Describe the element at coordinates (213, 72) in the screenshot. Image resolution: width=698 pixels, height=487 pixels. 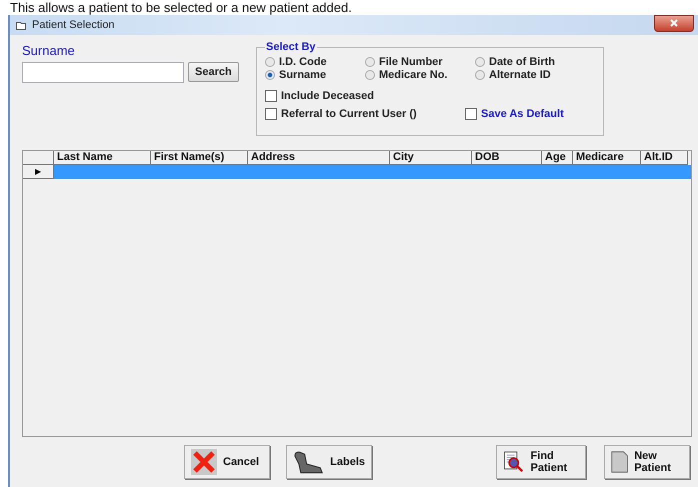
I see `search-button: Search` at that location.